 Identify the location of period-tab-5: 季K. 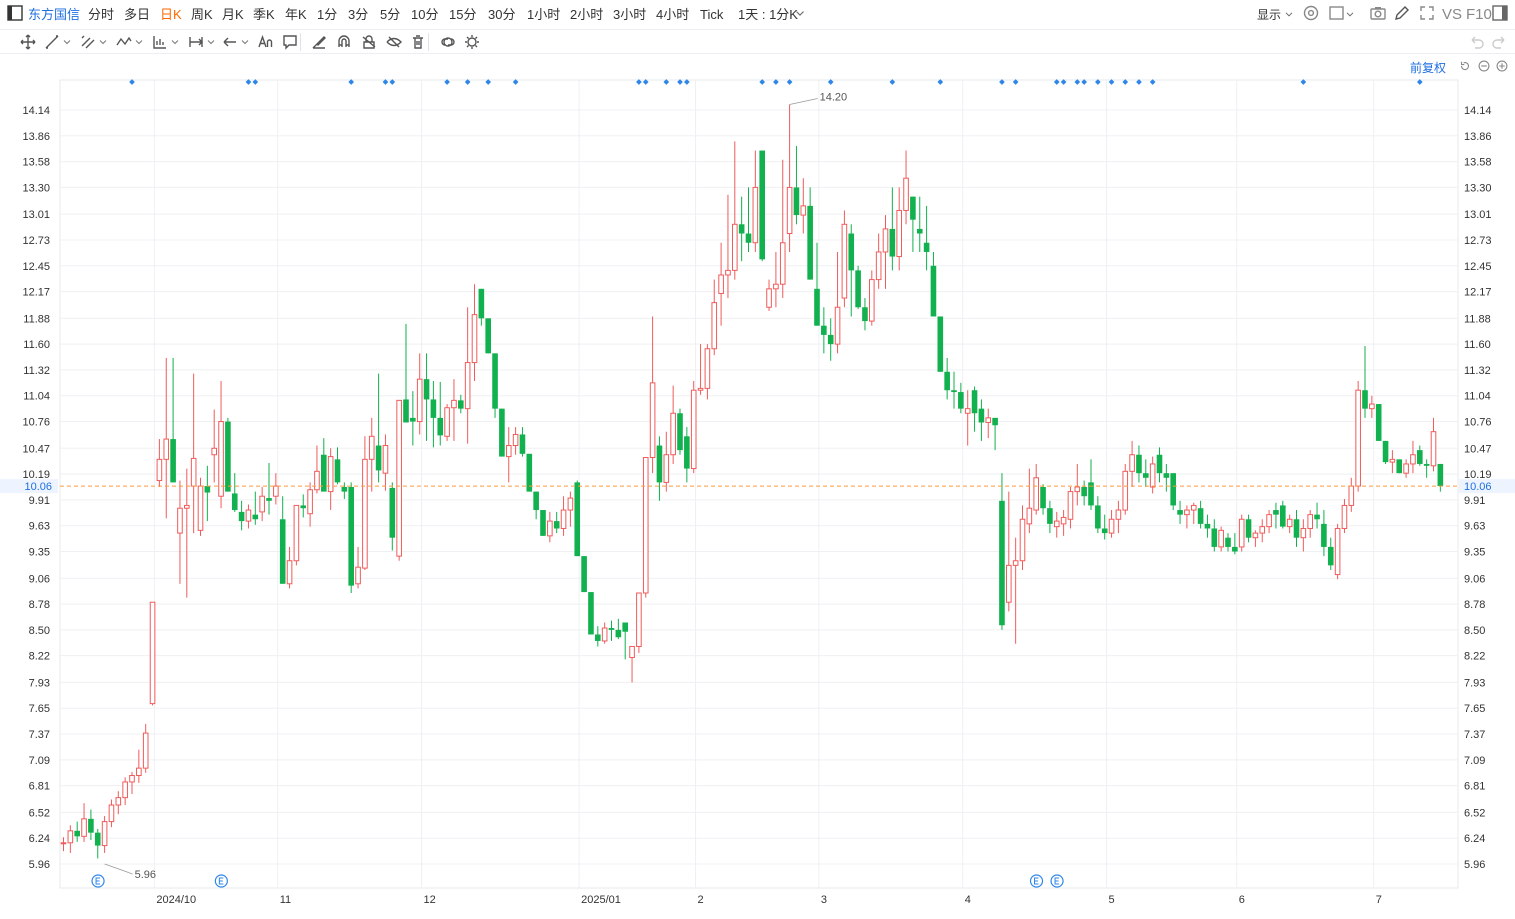
(264, 15).